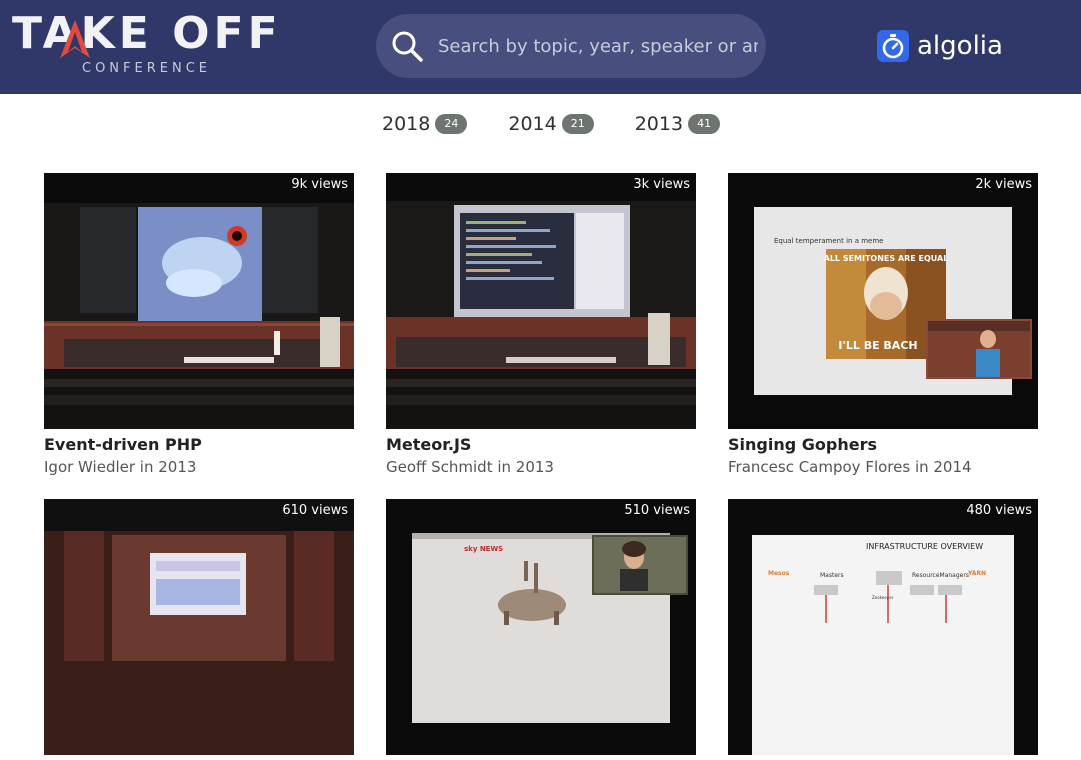 The width and height of the screenshot is (1081, 760). What do you see at coordinates (940, 575) in the screenshot?
I see `infra-resource-managers: ResourceManagers` at bounding box center [940, 575].